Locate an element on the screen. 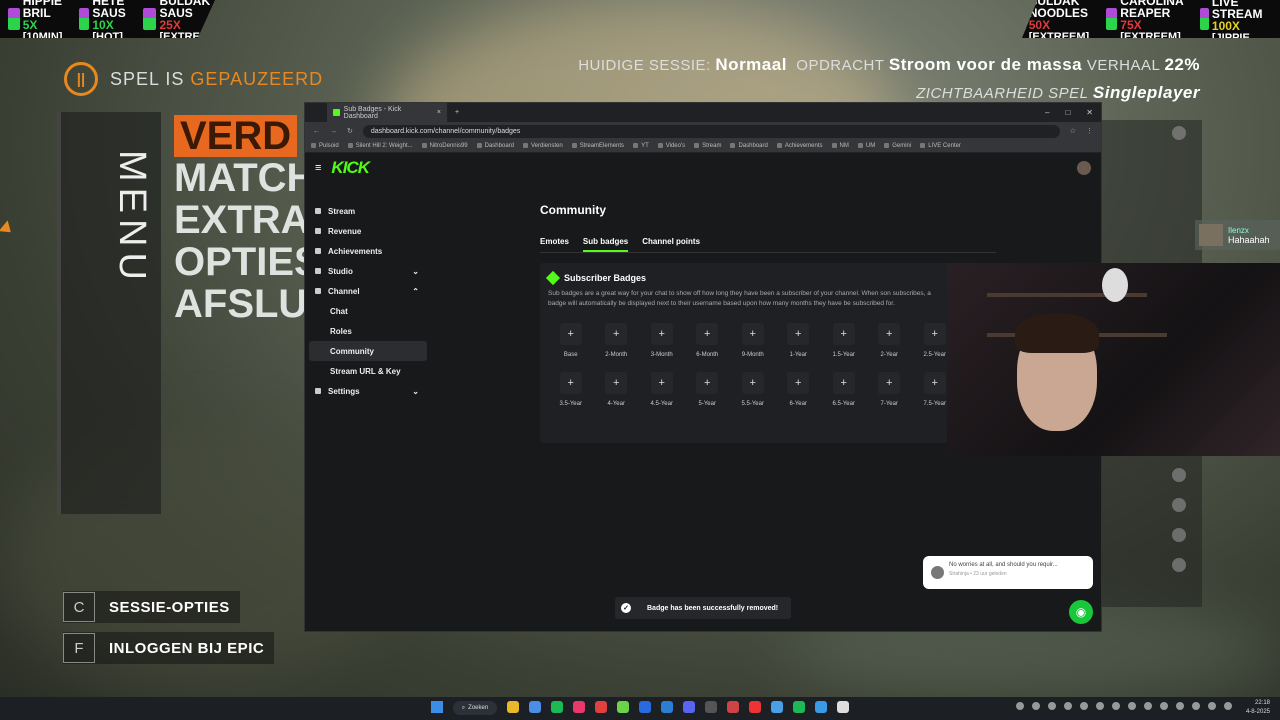 This screenshot has width=1280, height=720. browser-tab: Sub Badges - Kick Dashboard × is located at coordinates (387, 112).